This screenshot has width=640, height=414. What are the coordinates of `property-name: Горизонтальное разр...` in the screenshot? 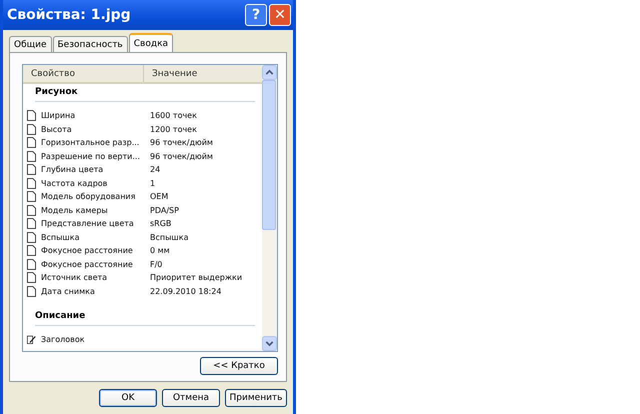 It's located at (90, 143).